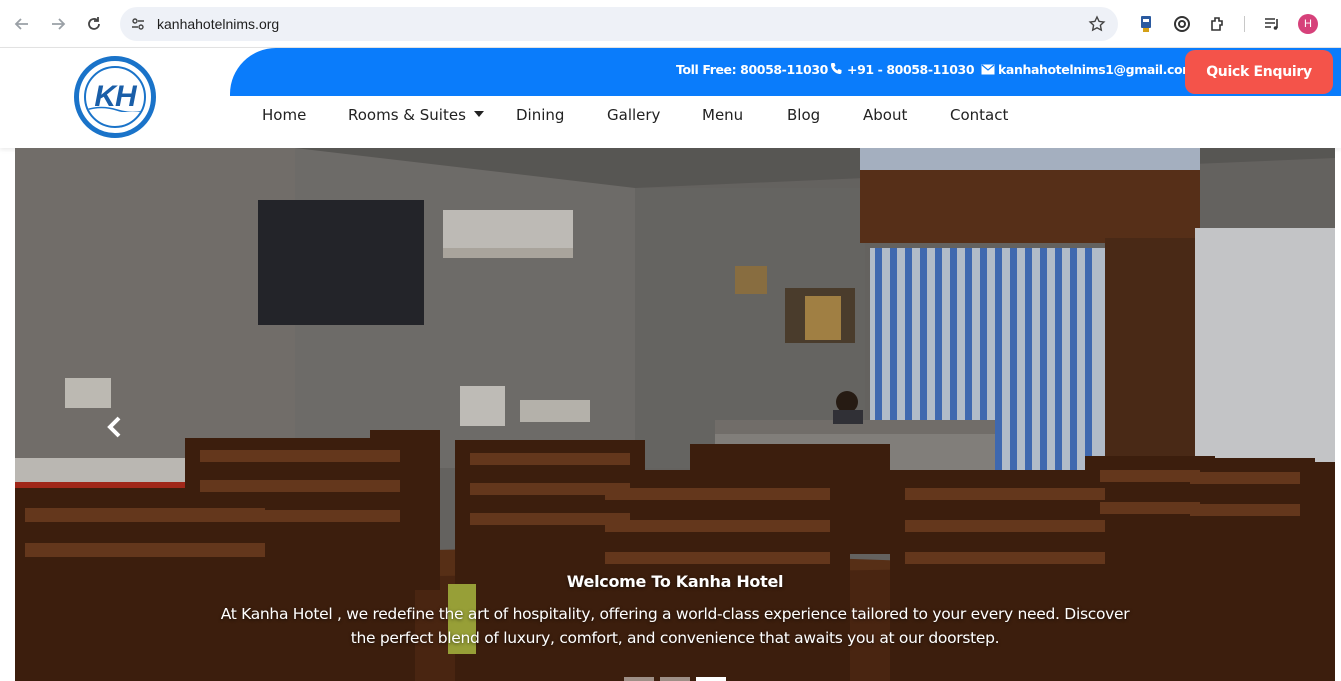  Describe the element at coordinates (752, 69) in the screenshot. I see `toll-free-text: Toll Free: 80058-11030` at that location.